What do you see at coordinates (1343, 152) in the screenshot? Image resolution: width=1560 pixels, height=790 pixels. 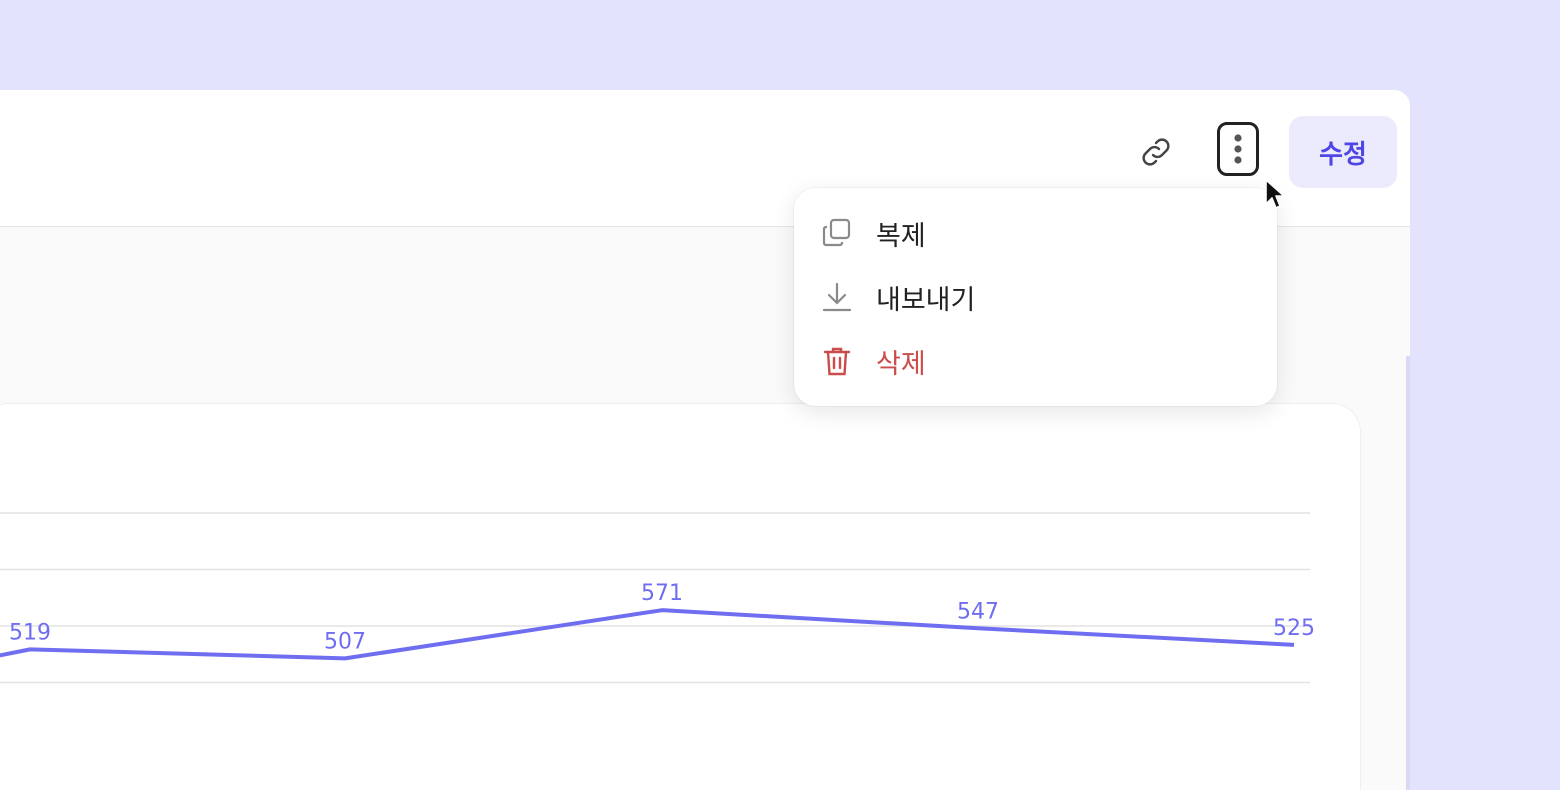 I see `edit-button: 수정` at bounding box center [1343, 152].